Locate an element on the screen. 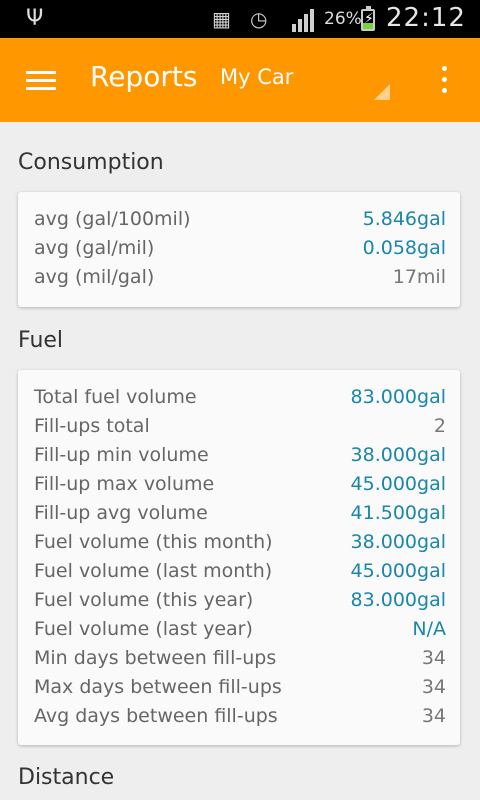 This screenshot has width=480, height=800. stat-label: Total fuel volume is located at coordinates (115, 397).